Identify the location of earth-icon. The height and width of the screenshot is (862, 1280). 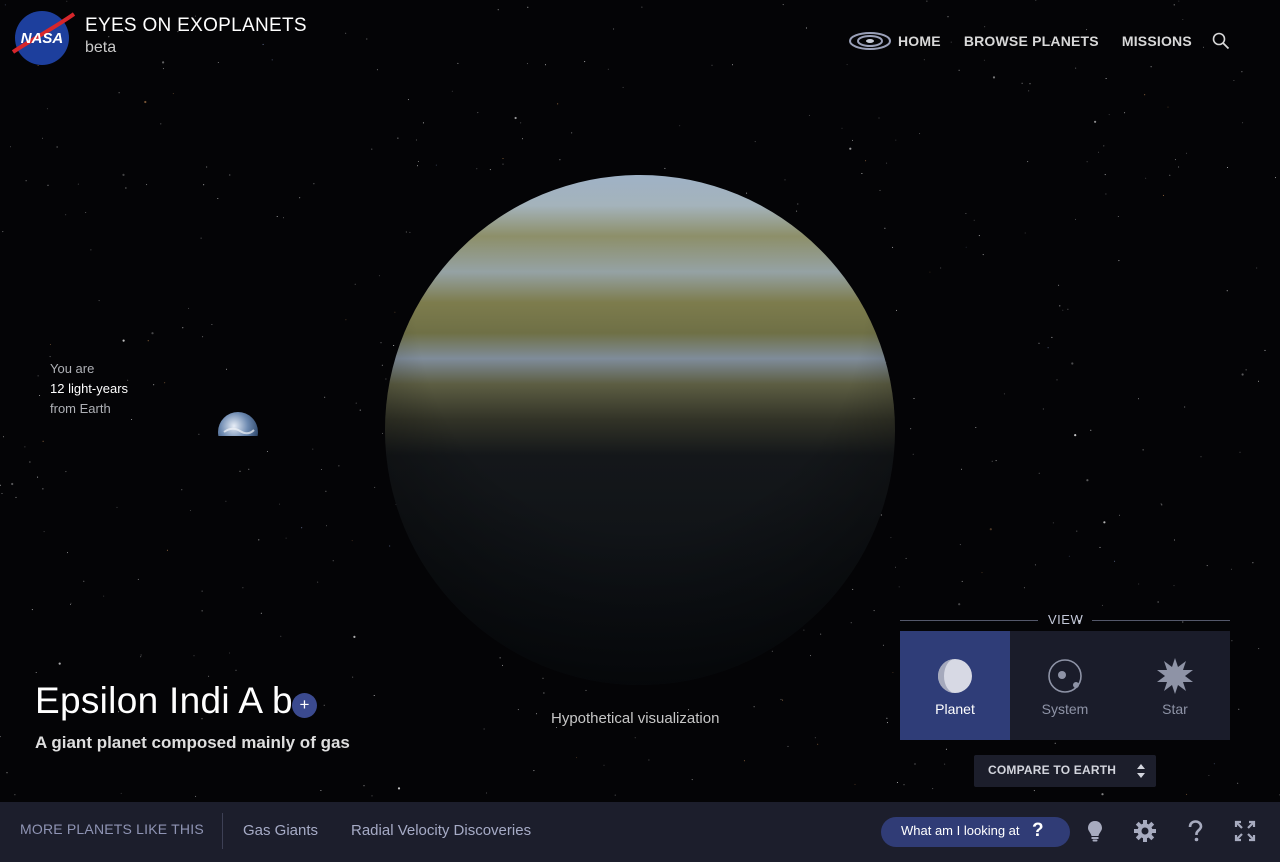
(238, 432).